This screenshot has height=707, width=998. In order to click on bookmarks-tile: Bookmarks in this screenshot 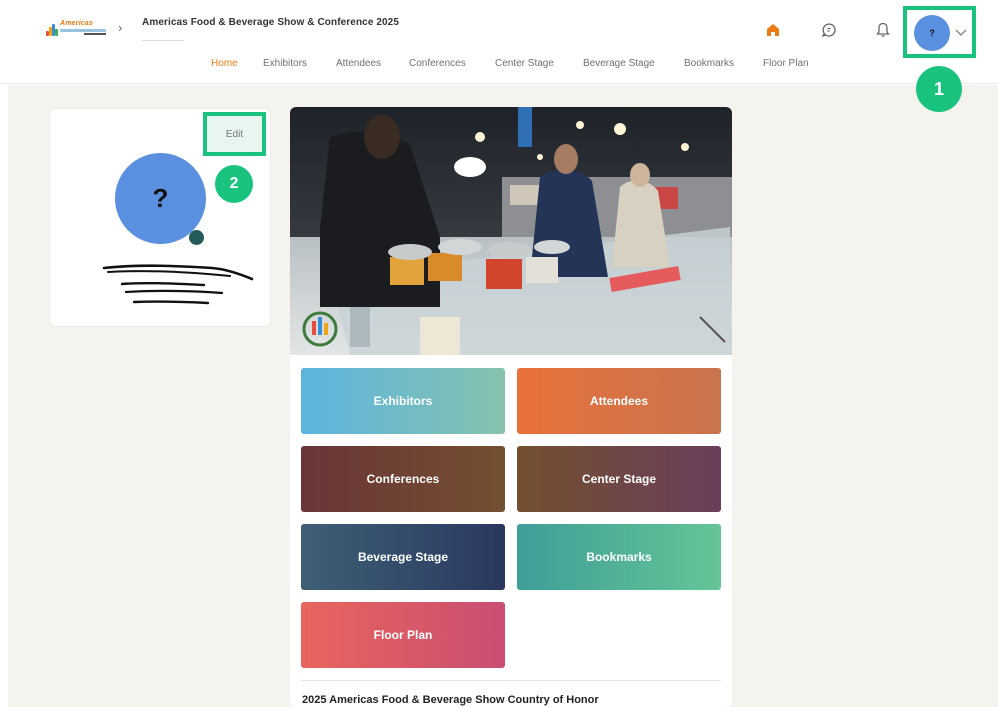, I will do `click(619, 557)`.